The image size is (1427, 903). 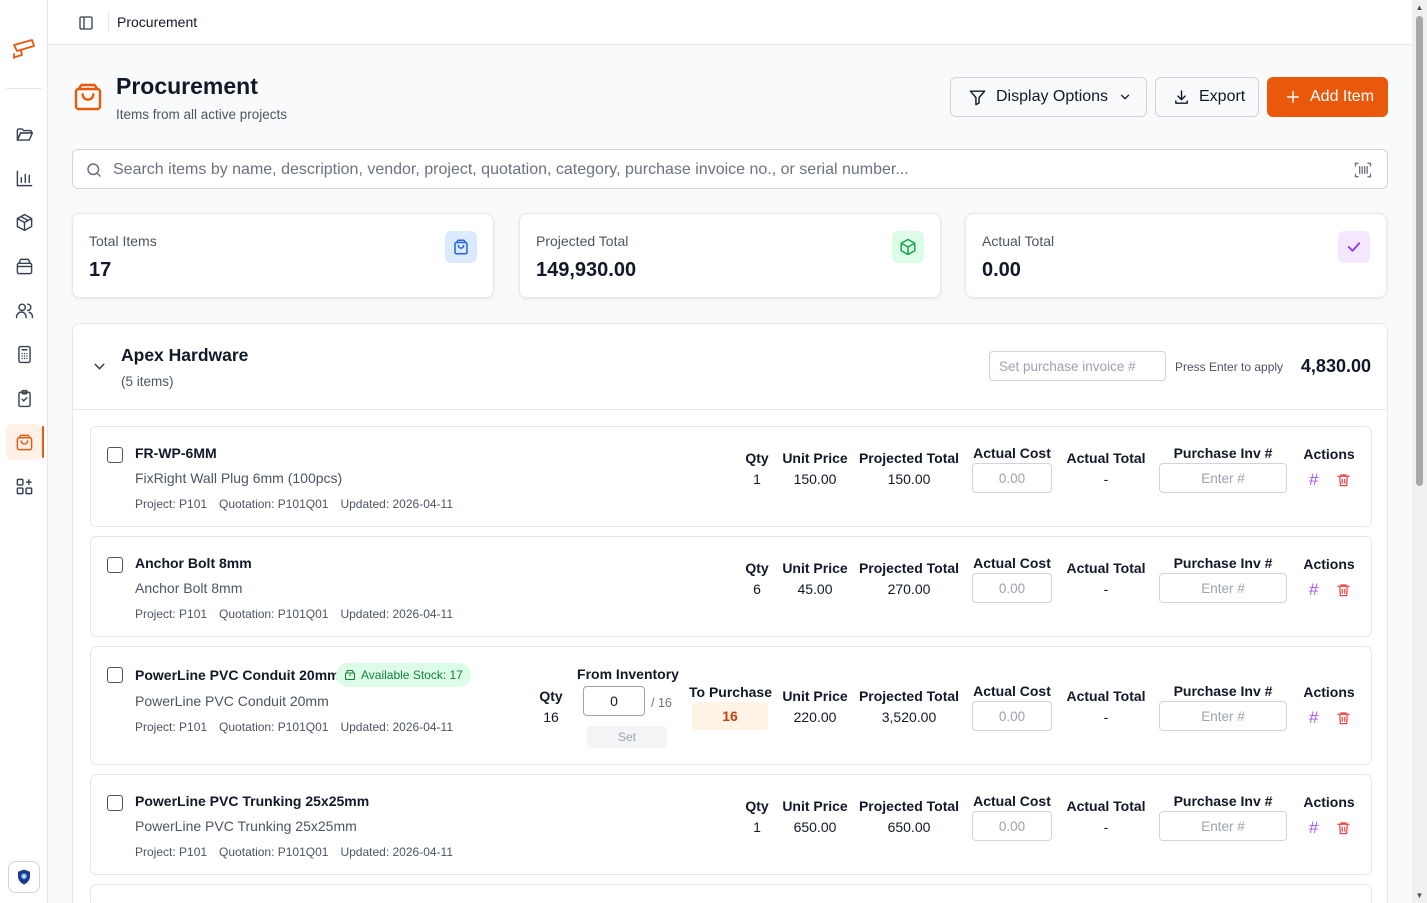 What do you see at coordinates (627, 737) in the screenshot?
I see `set-inventory-button: Set` at bounding box center [627, 737].